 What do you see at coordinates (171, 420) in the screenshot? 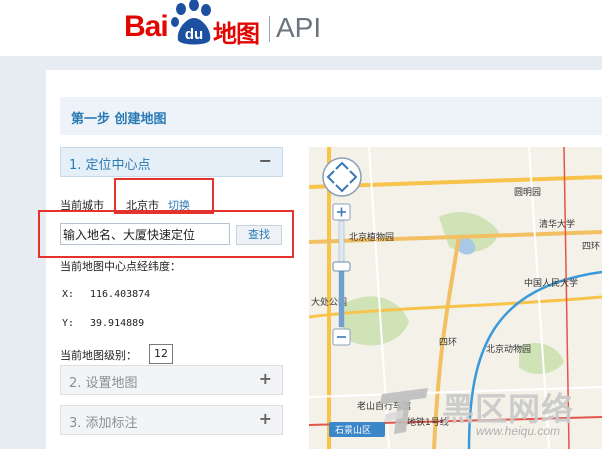
I see `section-add-marker: 3. 添加标注 +` at bounding box center [171, 420].